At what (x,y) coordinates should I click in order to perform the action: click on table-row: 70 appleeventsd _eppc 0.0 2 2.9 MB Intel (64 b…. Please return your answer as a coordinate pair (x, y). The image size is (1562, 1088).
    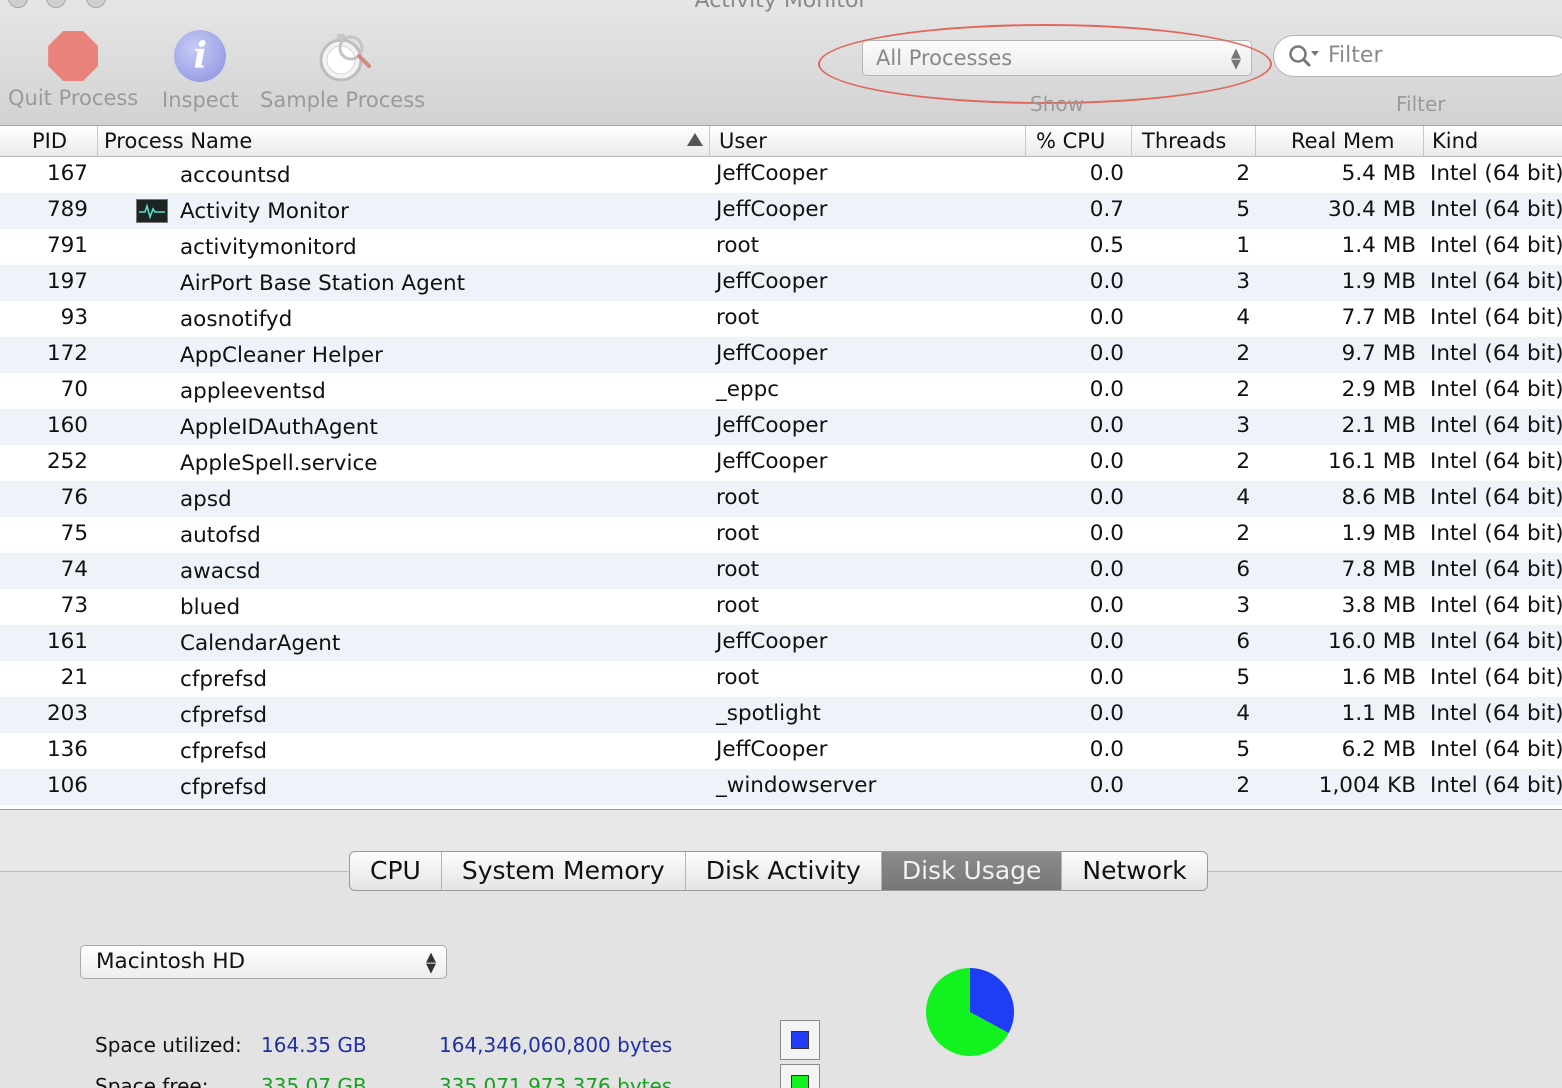
    Looking at the image, I should click on (781, 391).